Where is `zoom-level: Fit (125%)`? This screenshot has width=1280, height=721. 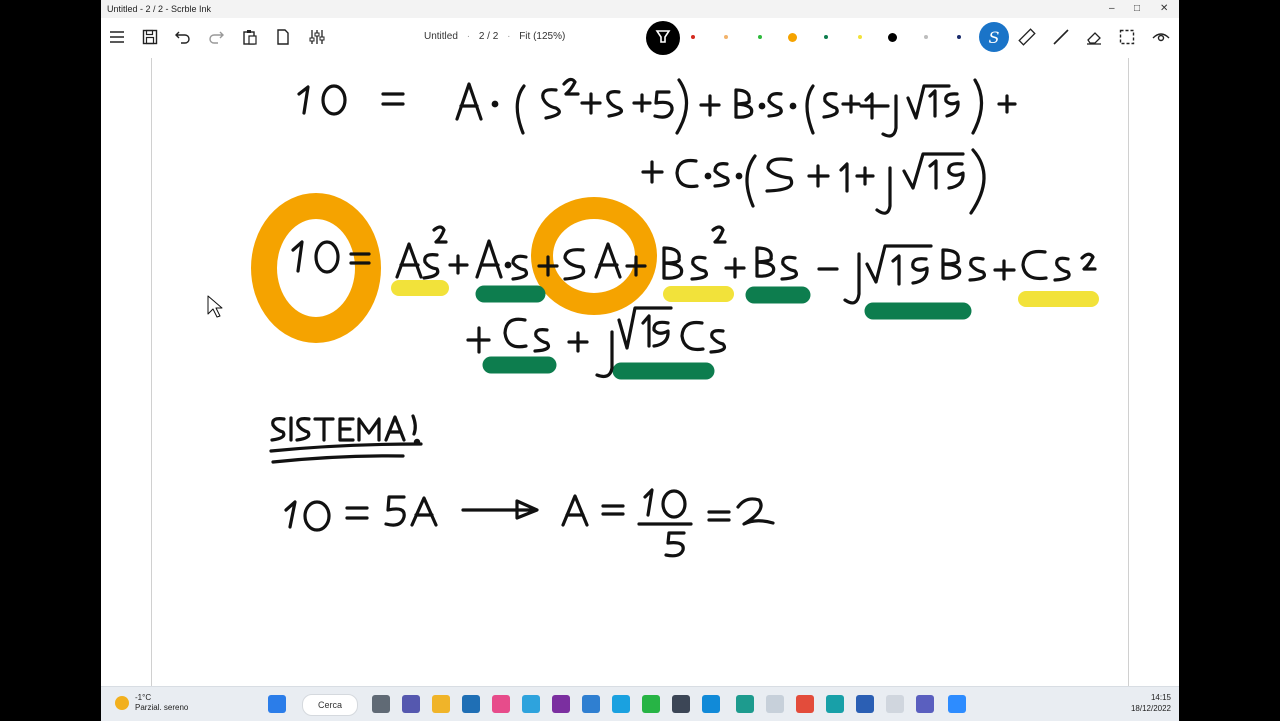 zoom-level: Fit (125%) is located at coordinates (542, 36).